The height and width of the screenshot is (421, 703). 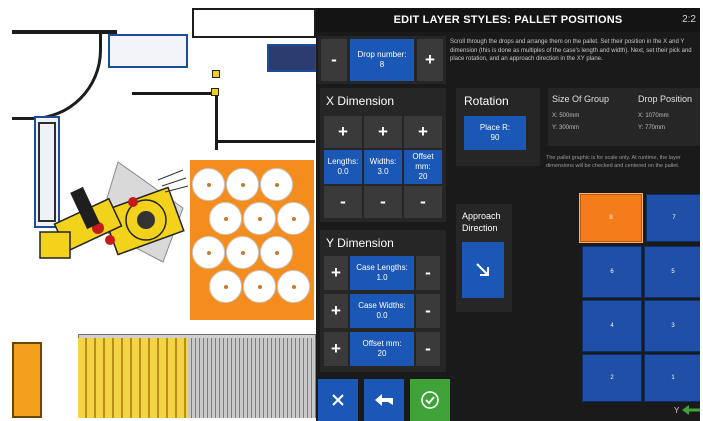 What do you see at coordinates (252, 378) in the screenshot?
I see `outfeed-rollers-grey` at bounding box center [252, 378].